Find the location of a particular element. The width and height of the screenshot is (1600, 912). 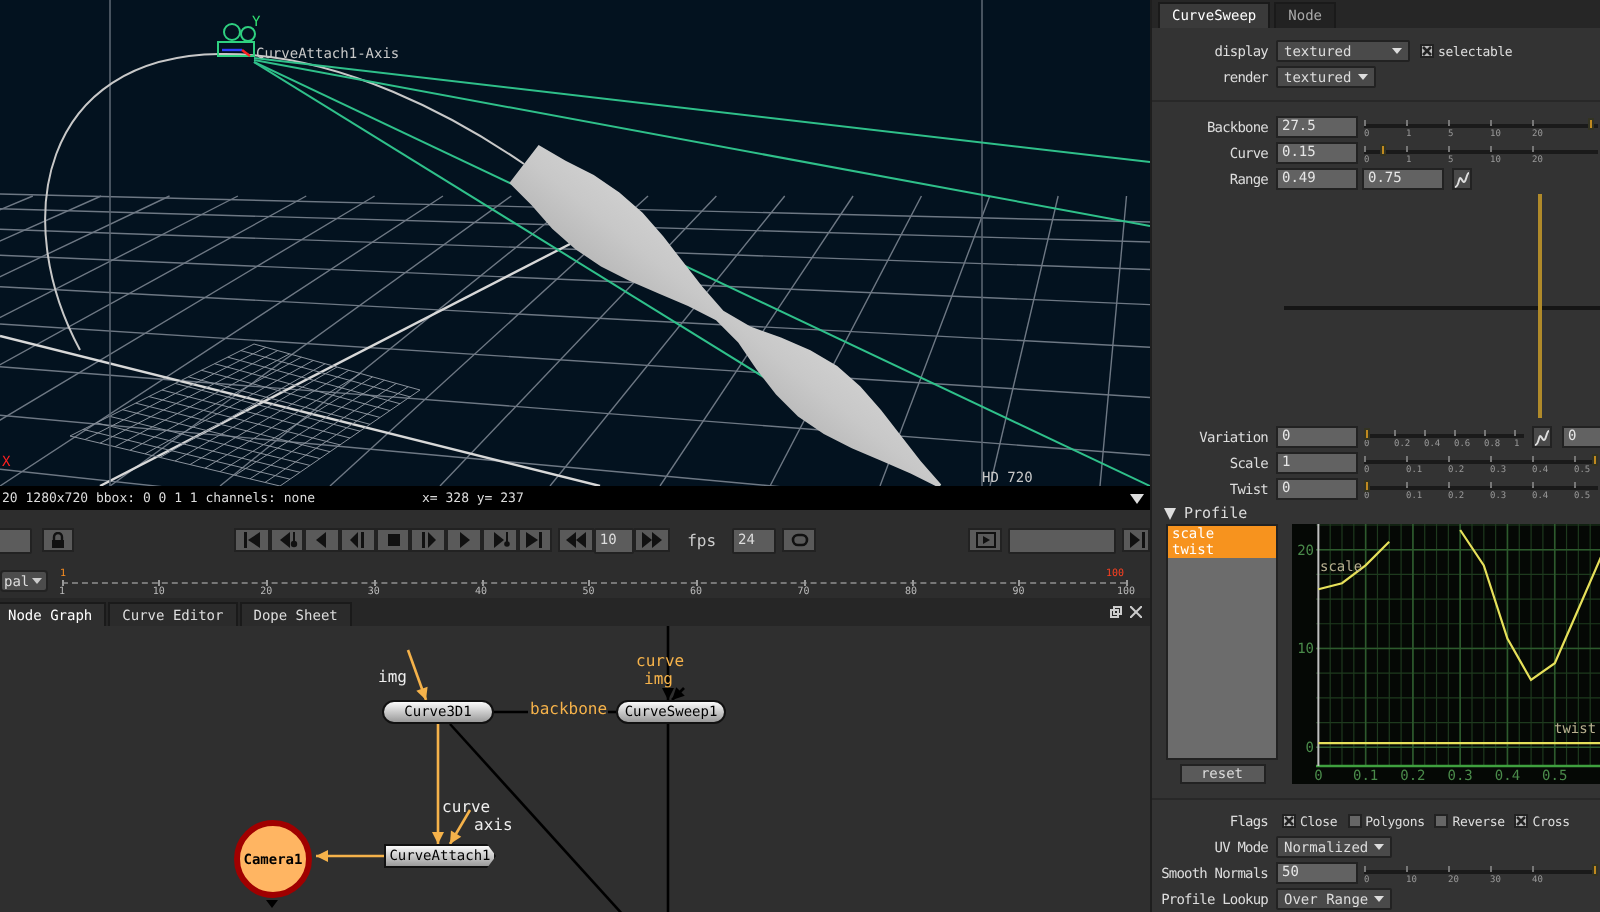

step-forward-icon is located at coordinates (428, 540).